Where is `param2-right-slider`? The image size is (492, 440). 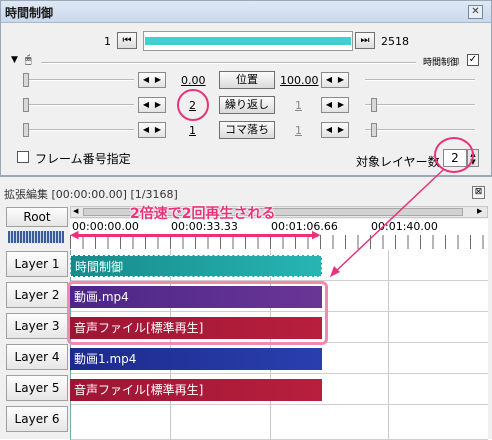
param2-right-slider is located at coordinates (420, 105).